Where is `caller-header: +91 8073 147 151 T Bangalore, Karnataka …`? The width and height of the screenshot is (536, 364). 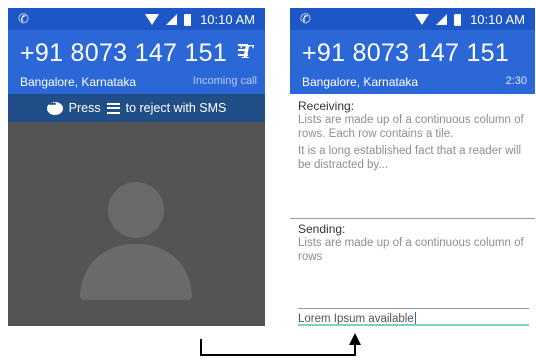
caller-header: +91 8073 147 151 T Bangalore, Karnataka … is located at coordinates (136, 62).